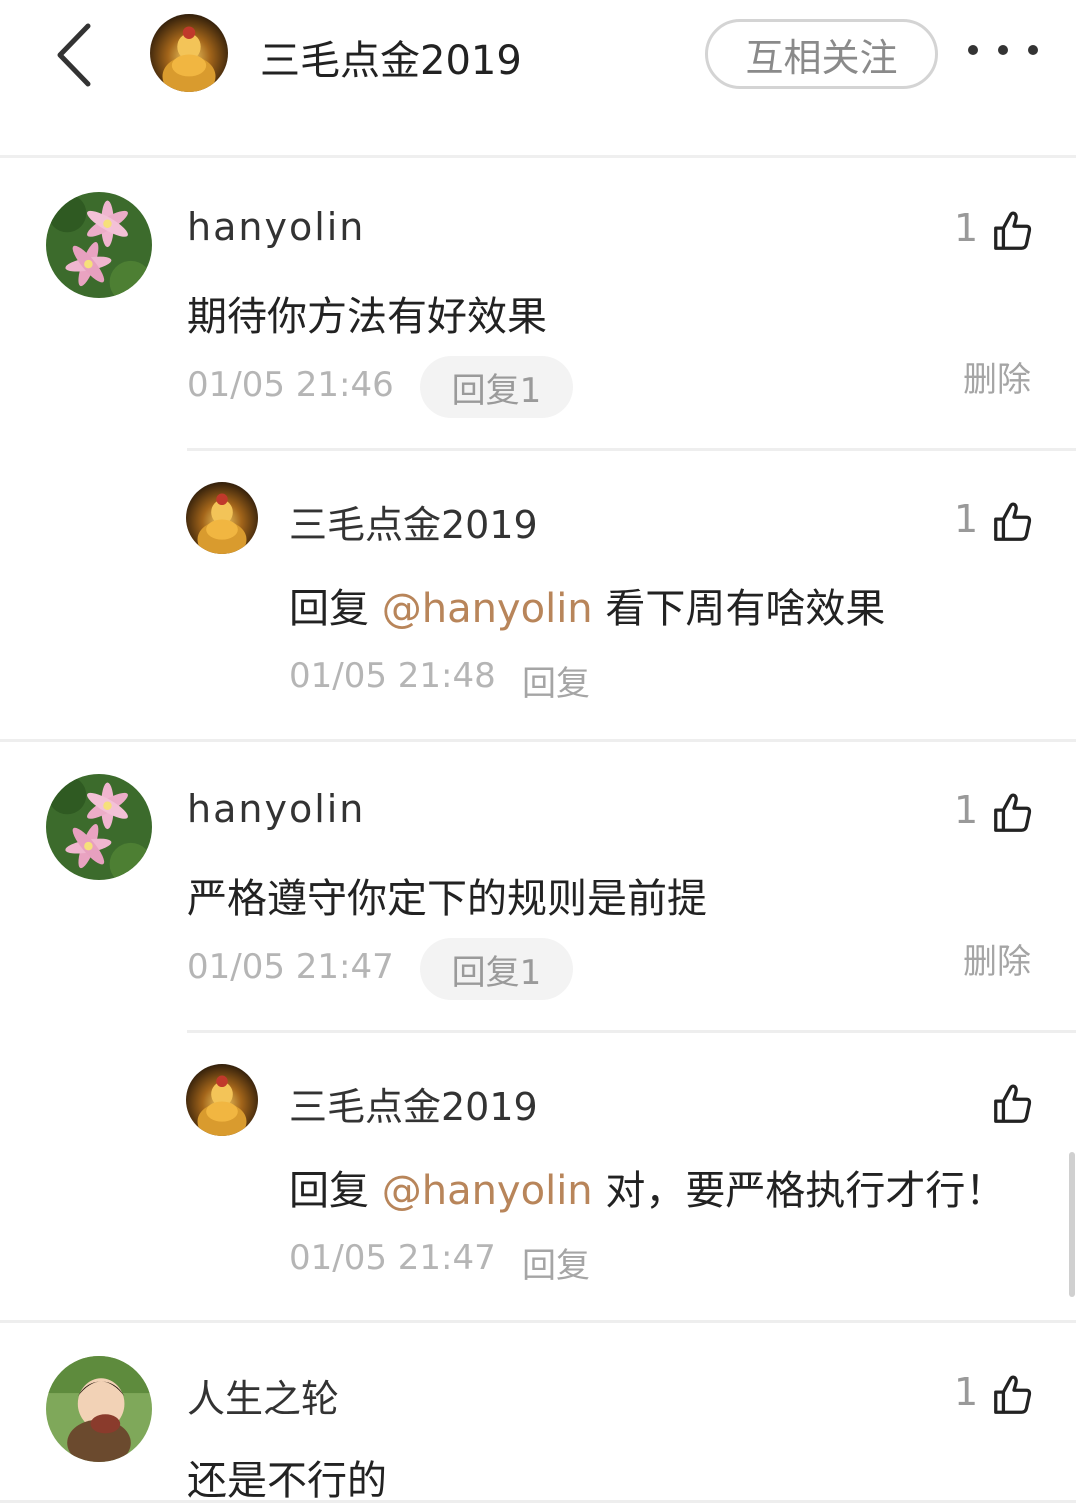  What do you see at coordinates (1003, 50) in the screenshot?
I see `more-dots-icon` at bounding box center [1003, 50].